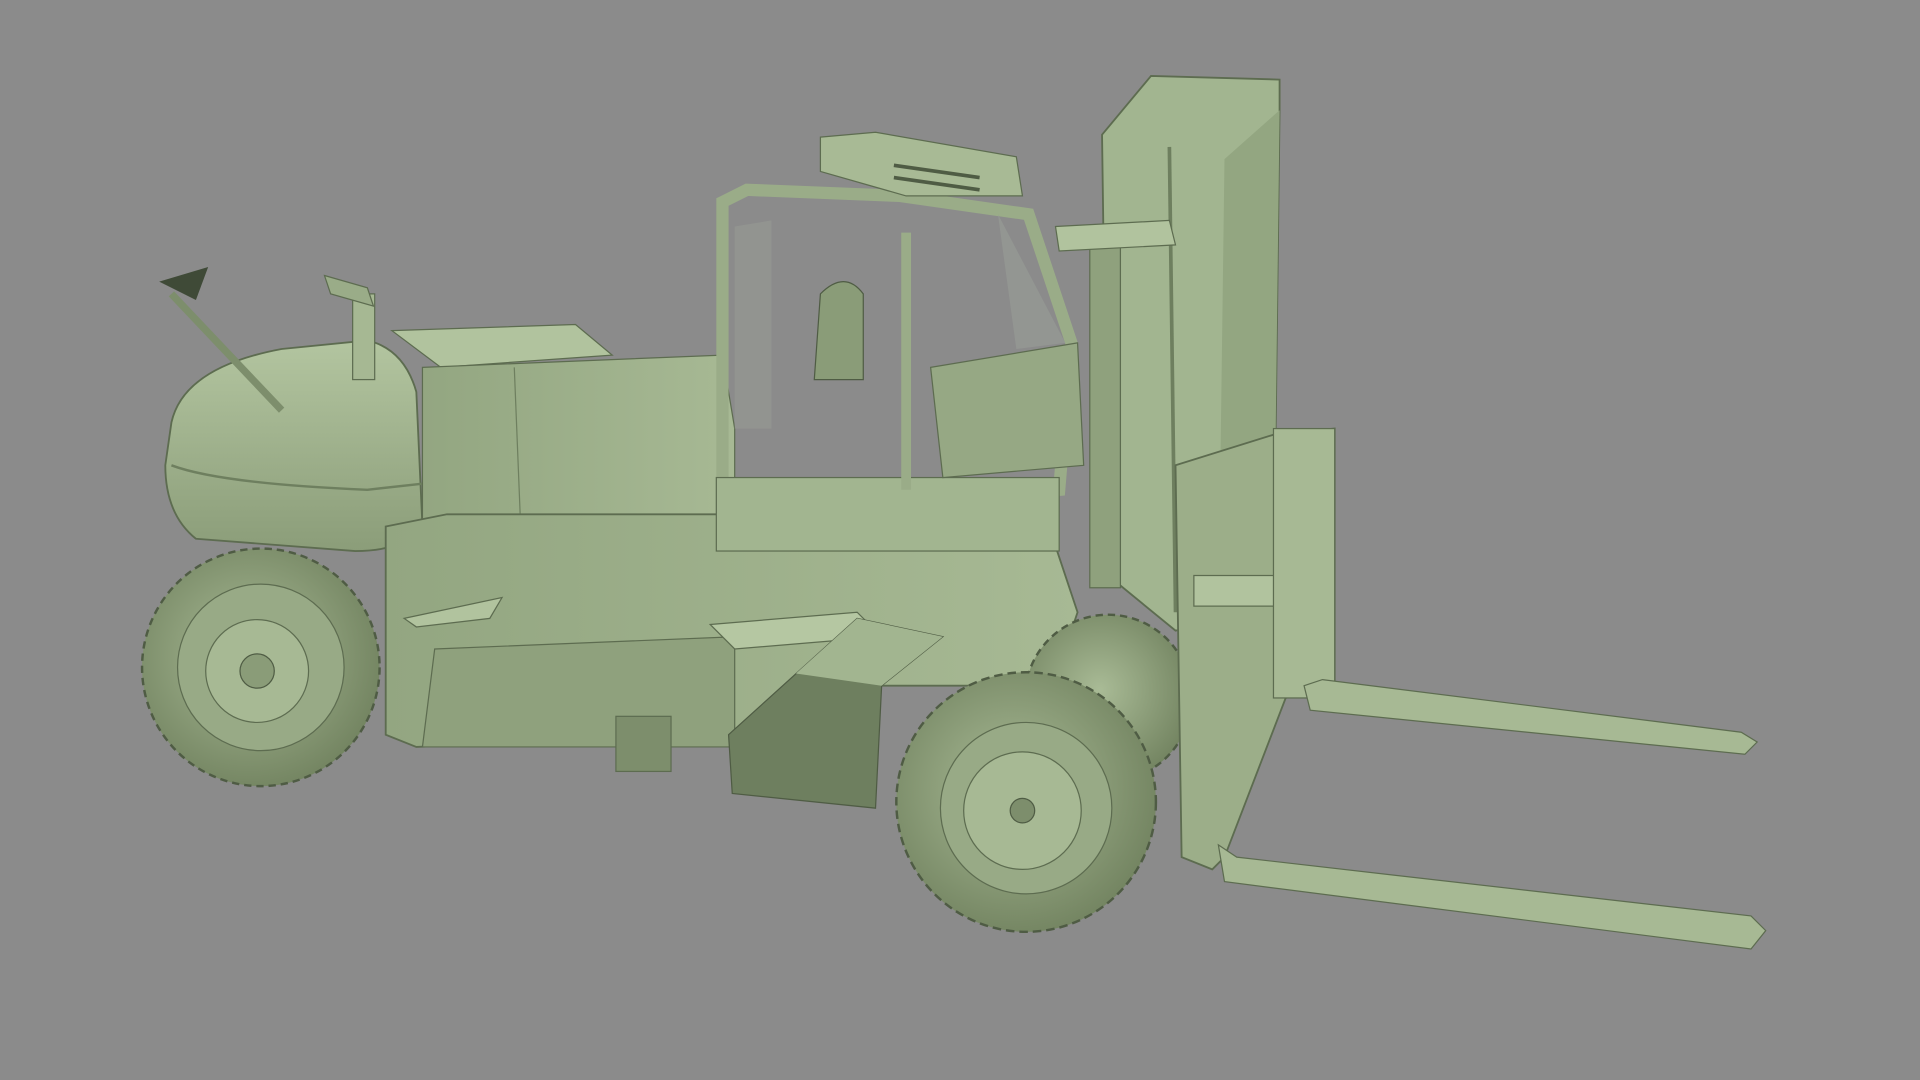  What do you see at coordinates (1492, 896) in the screenshot?
I see `lower-fork` at bounding box center [1492, 896].